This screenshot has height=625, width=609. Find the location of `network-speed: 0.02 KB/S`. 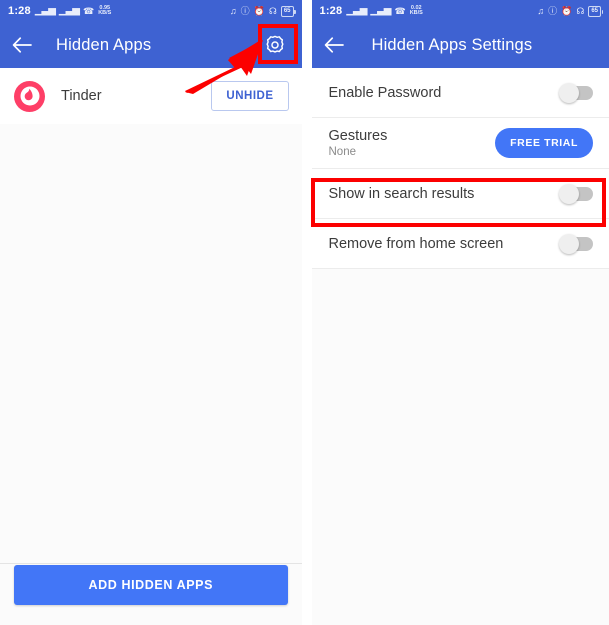

network-speed: 0.02 KB/S is located at coordinates (416, 11).